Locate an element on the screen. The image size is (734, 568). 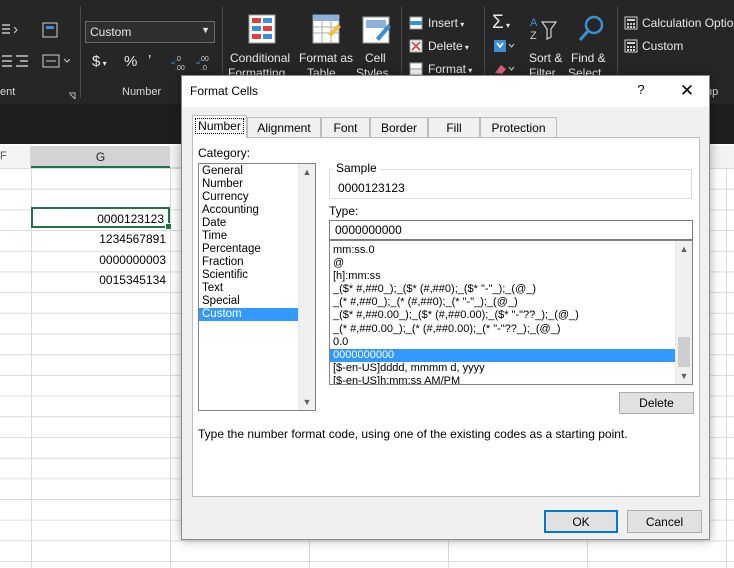
cell-g2: 1234567891 is located at coordinates (100, 239).